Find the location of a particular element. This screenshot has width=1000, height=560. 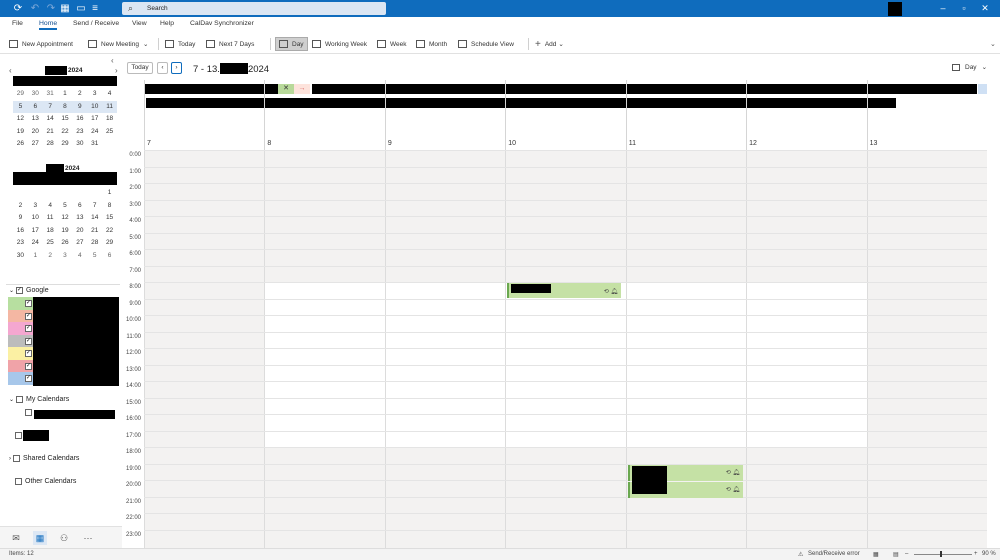

mini-calendar-day: 15 is located at coordinates (65, 119).